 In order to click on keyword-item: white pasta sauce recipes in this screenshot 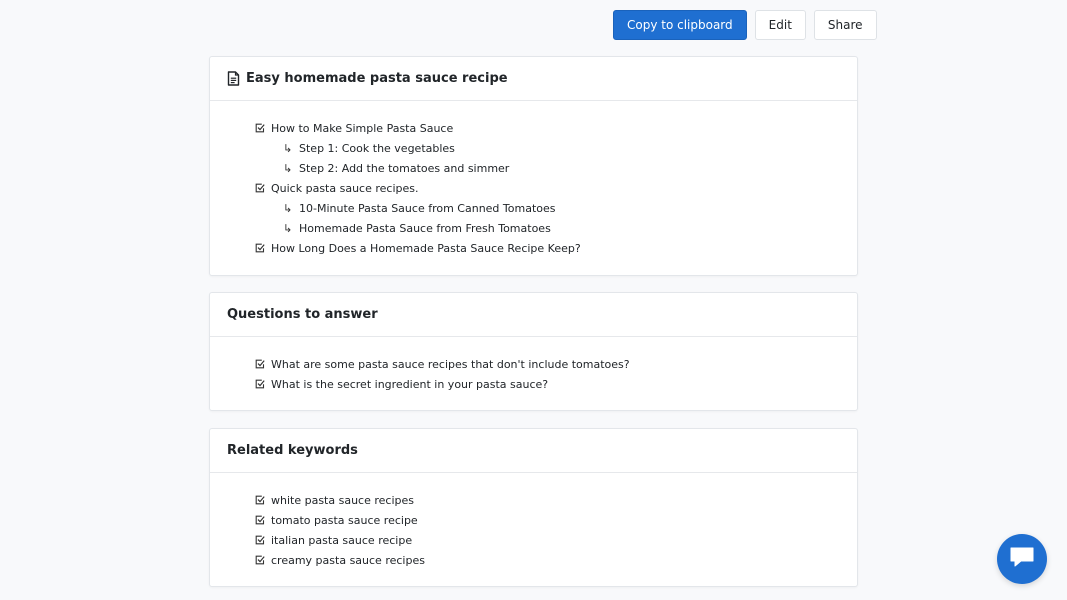, I will do `click(556, 500)`.